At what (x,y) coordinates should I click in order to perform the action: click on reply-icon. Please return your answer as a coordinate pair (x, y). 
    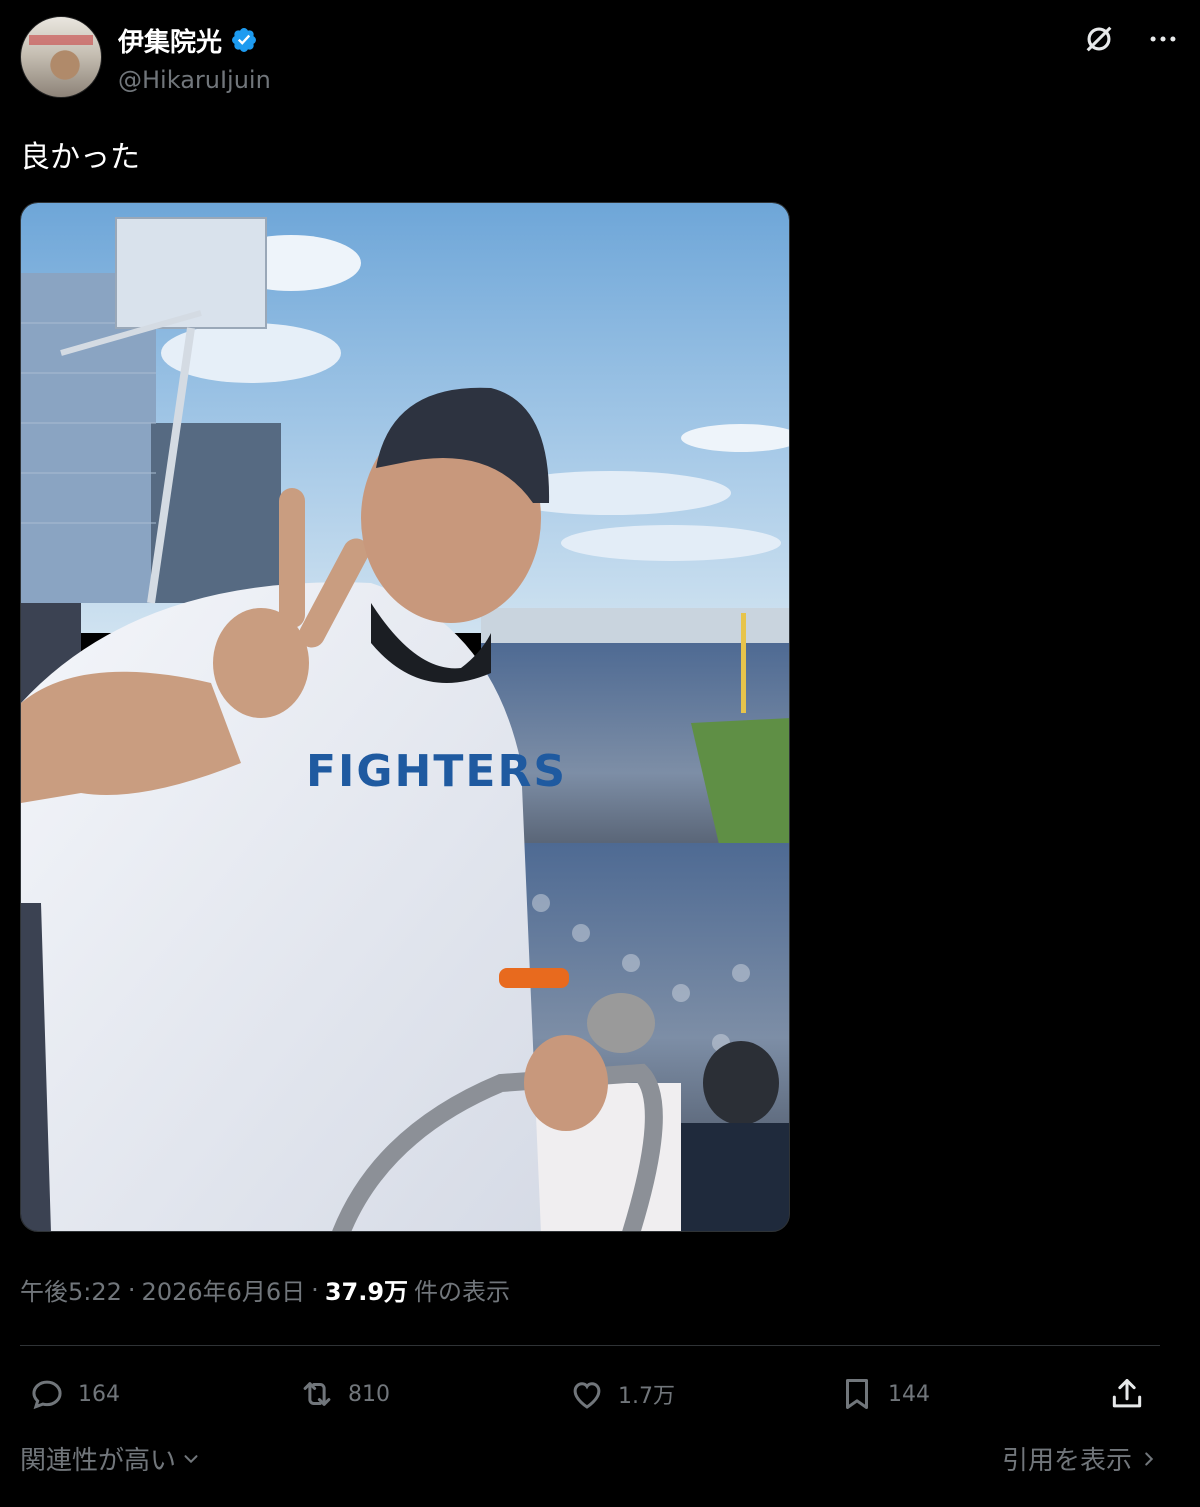
    Looking at the image, I should click on (47, 1395).